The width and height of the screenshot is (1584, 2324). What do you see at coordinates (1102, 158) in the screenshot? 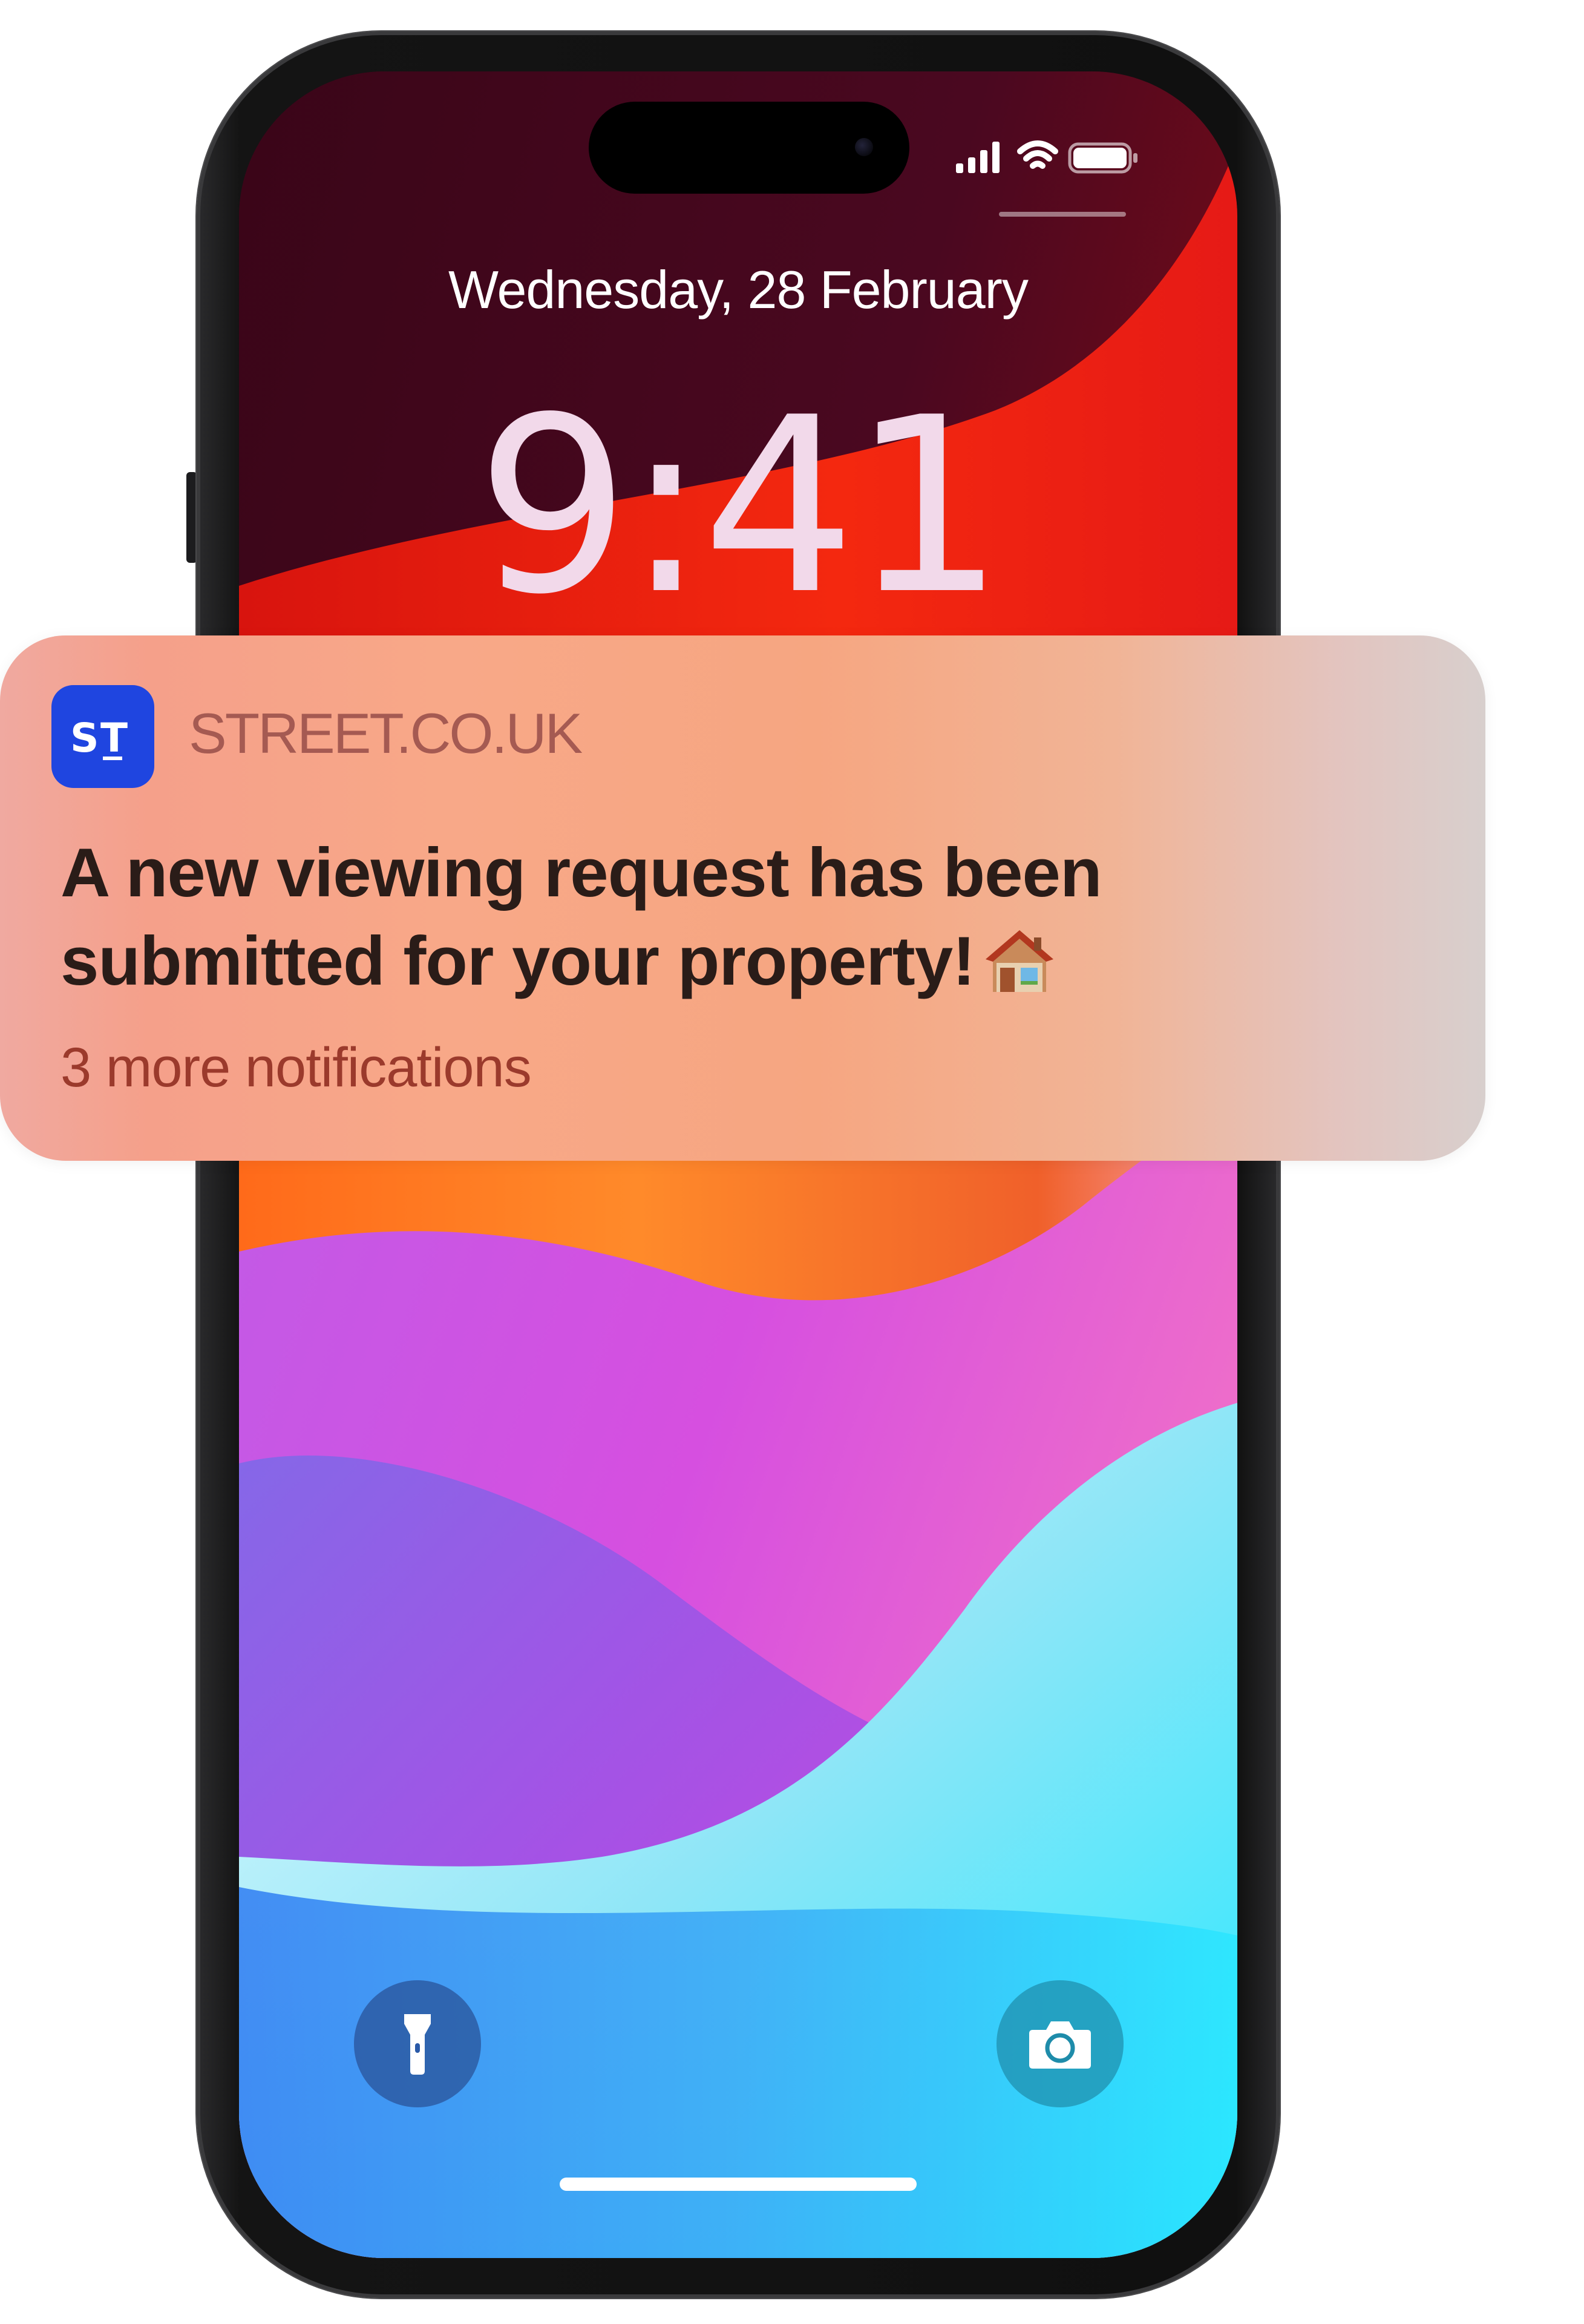
I see `battery-icon` at bounding box center [1102, 158].